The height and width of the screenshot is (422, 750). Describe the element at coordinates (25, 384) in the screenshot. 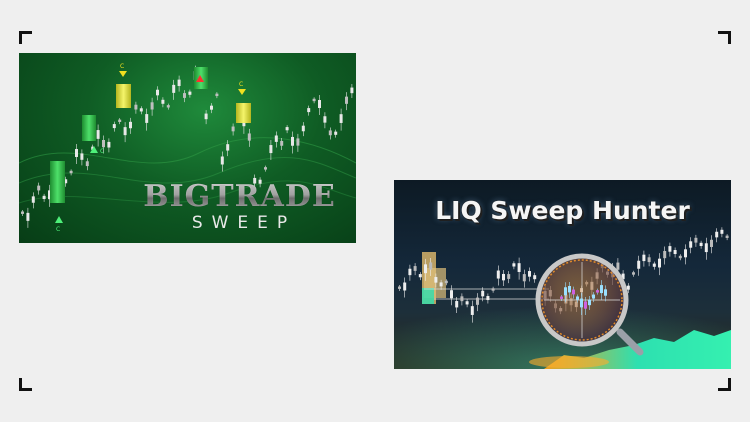

I see `corner-bracket-bottom-left` at that location.